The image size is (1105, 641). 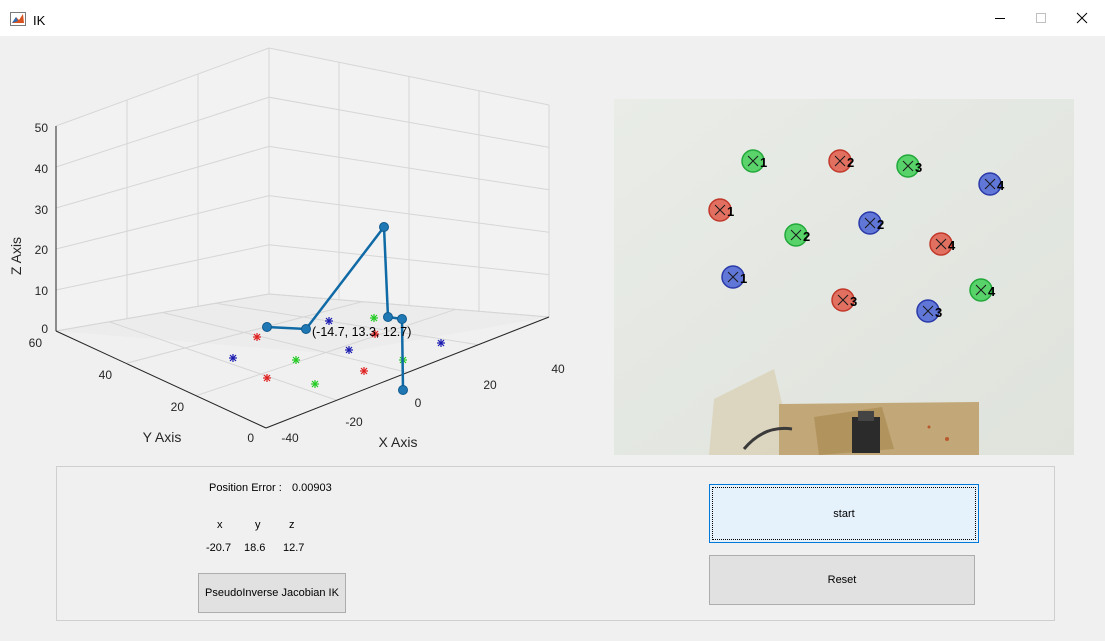 I want to click on x-tick-label: -40, so click(x=290, y=438).